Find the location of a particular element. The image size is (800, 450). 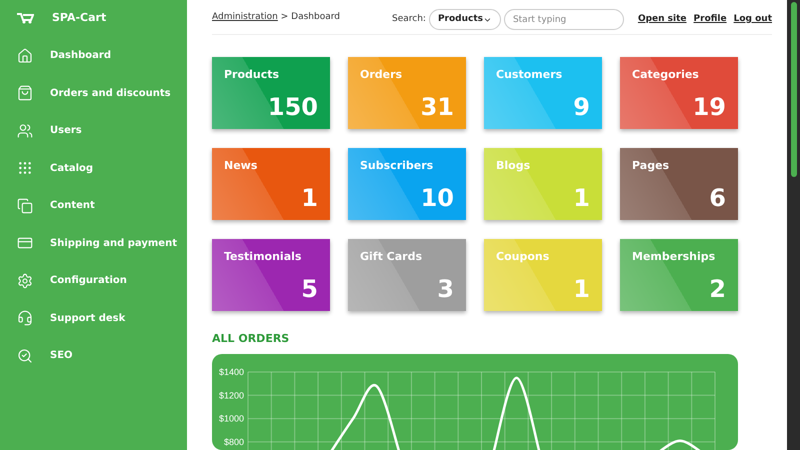

tile-count: 9 is located at coordinates (581, 107).